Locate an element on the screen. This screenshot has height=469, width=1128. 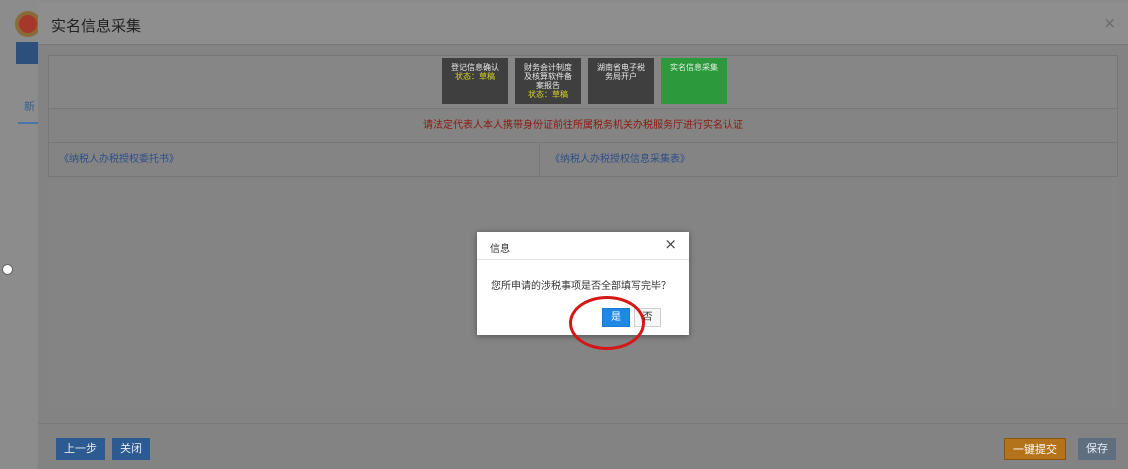
confirm-no-button: 否 is located at coordinates (647, 317).